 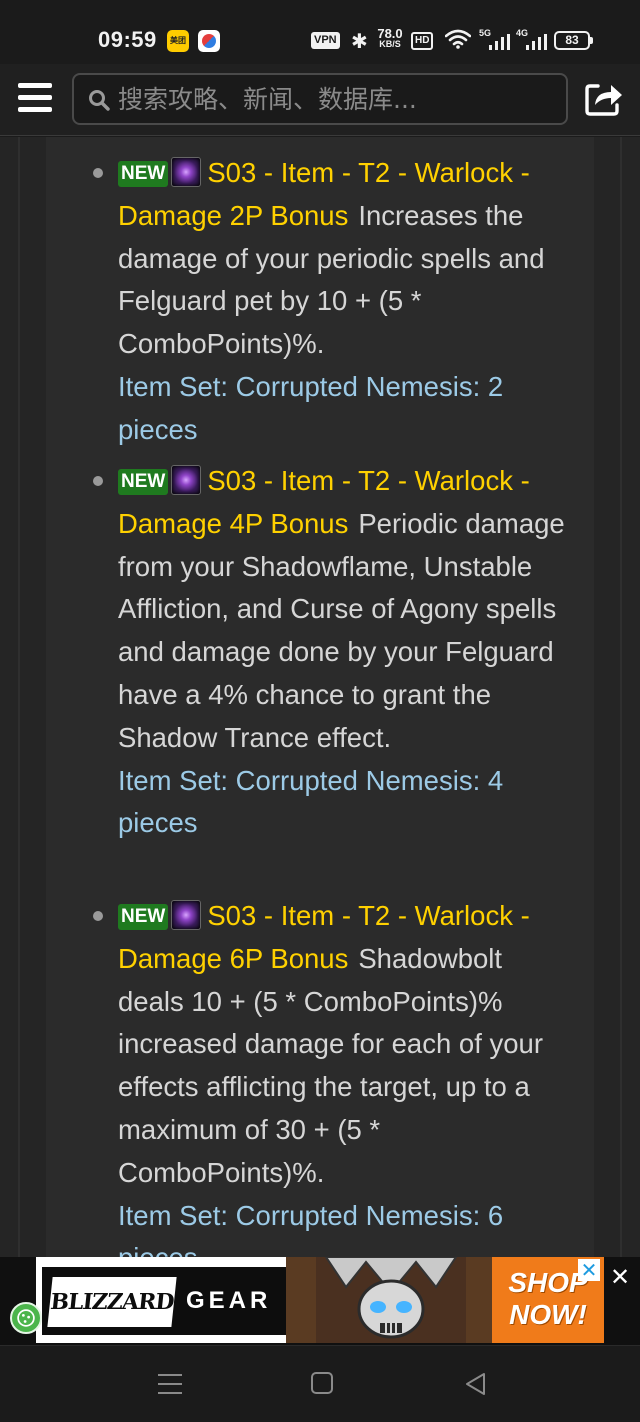 I want to click on ad-banner: BLIZZARD GEAR SHOP NOW! ✕, so click(x=320, y=1300).